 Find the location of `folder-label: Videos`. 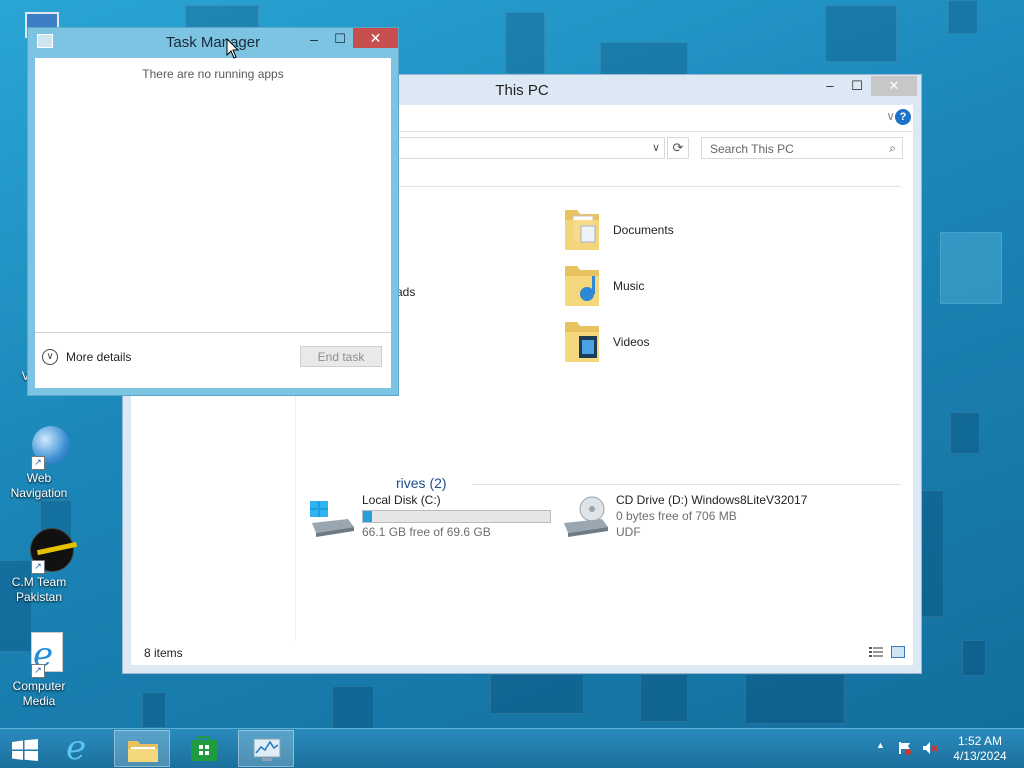

folder-label: Videos is located at coordinates (631, 342).